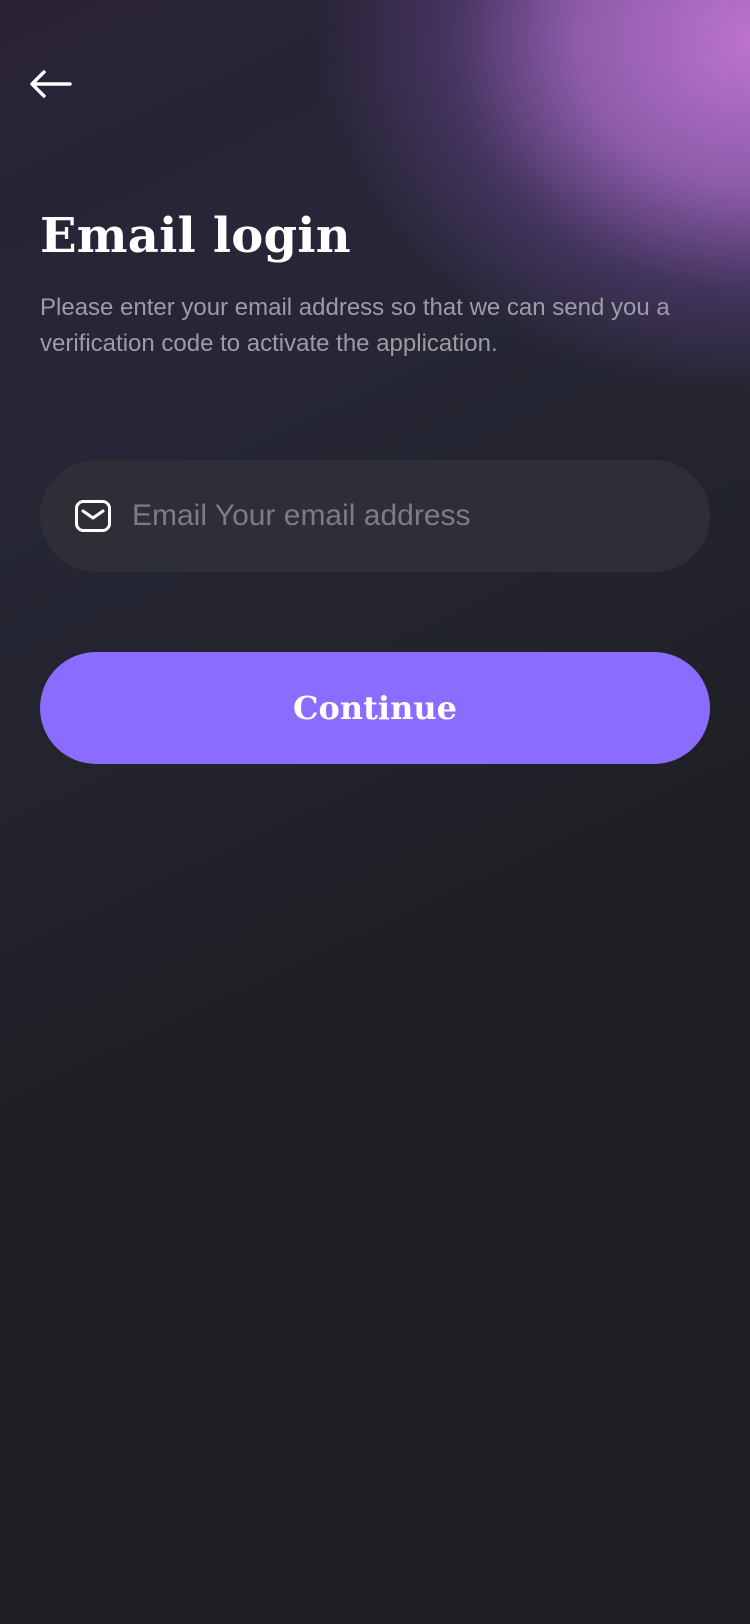 The width and height of the screenshot is (750, 1624). I want to click on page-title: Email login, so click(195, 236).